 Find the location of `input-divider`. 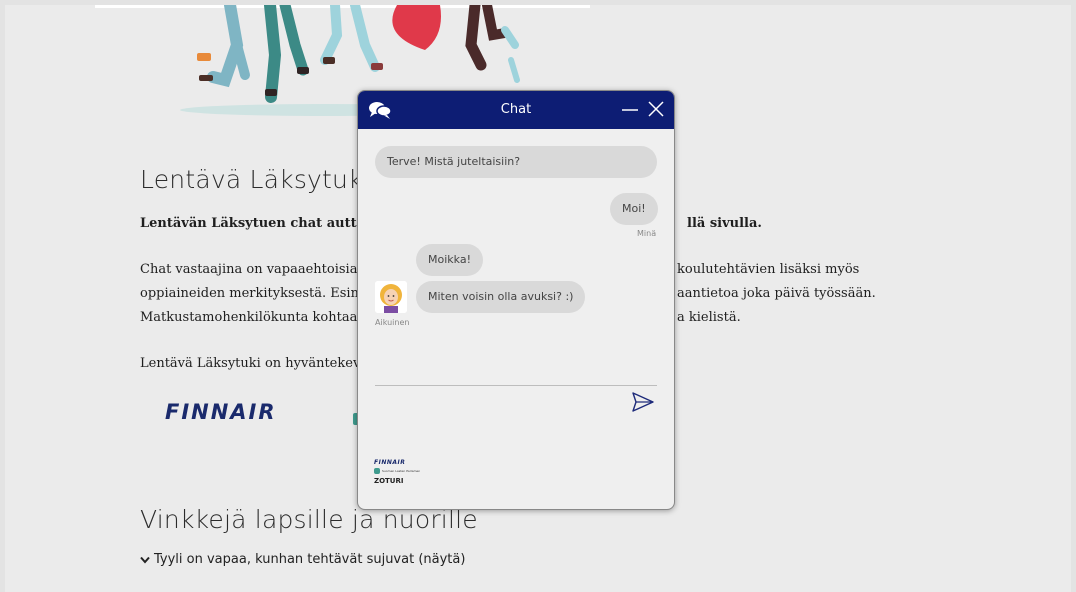

input-divider is located at coordinates (516, 385).